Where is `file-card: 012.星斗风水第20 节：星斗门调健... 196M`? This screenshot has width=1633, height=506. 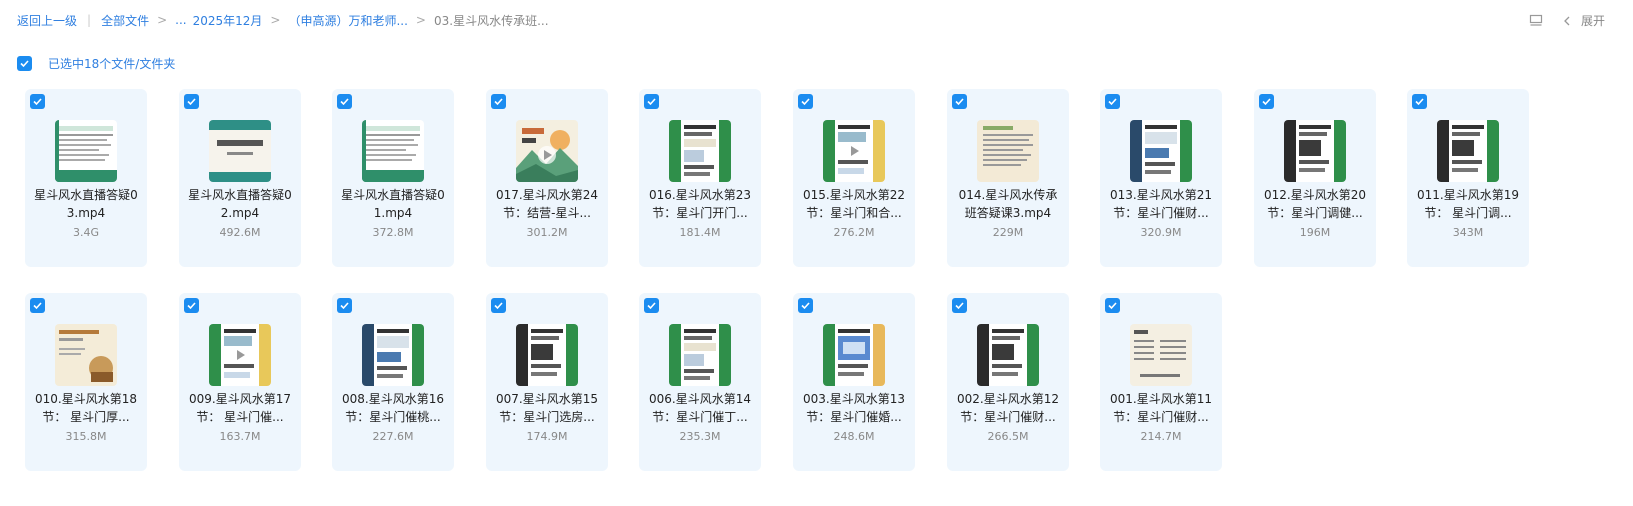
file-card: 012.星斗风水第20 节：星斗门调健... 196M is located at coordinates (1315, 178).